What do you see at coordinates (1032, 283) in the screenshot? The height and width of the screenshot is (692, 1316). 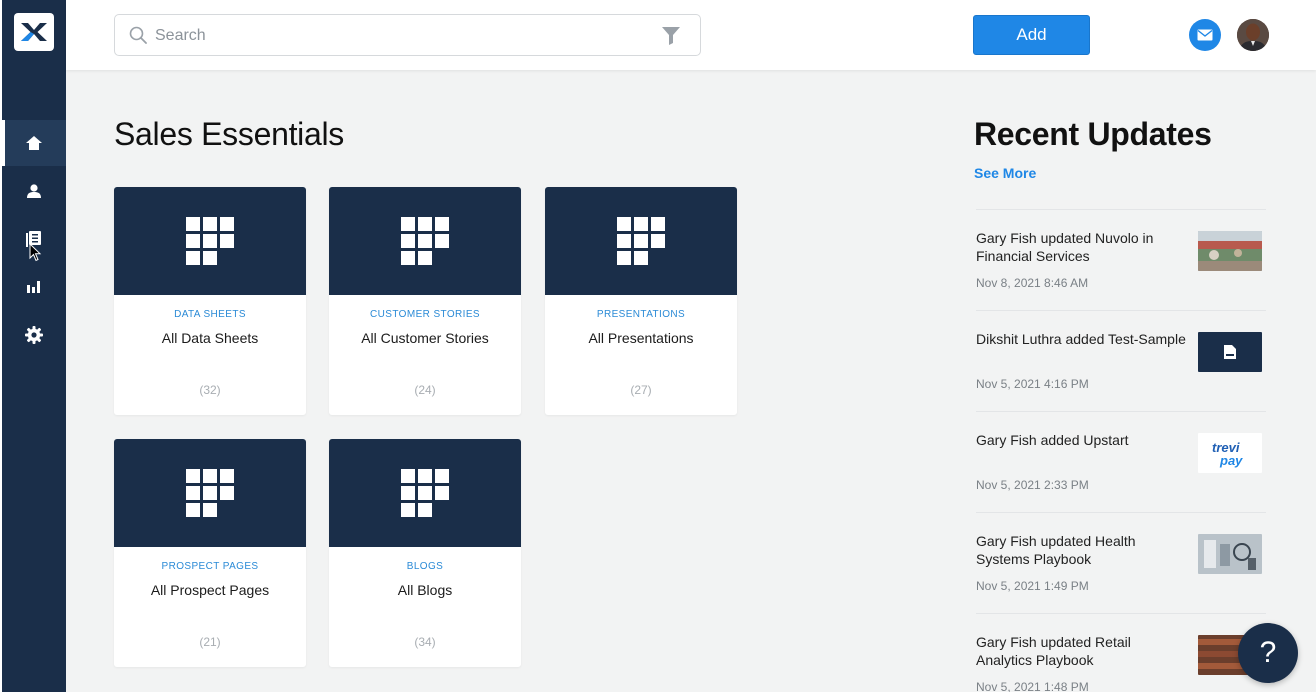 I see `update-time: Nov 8, 2021 8:46 AM` at bounding box center [1032, 283].